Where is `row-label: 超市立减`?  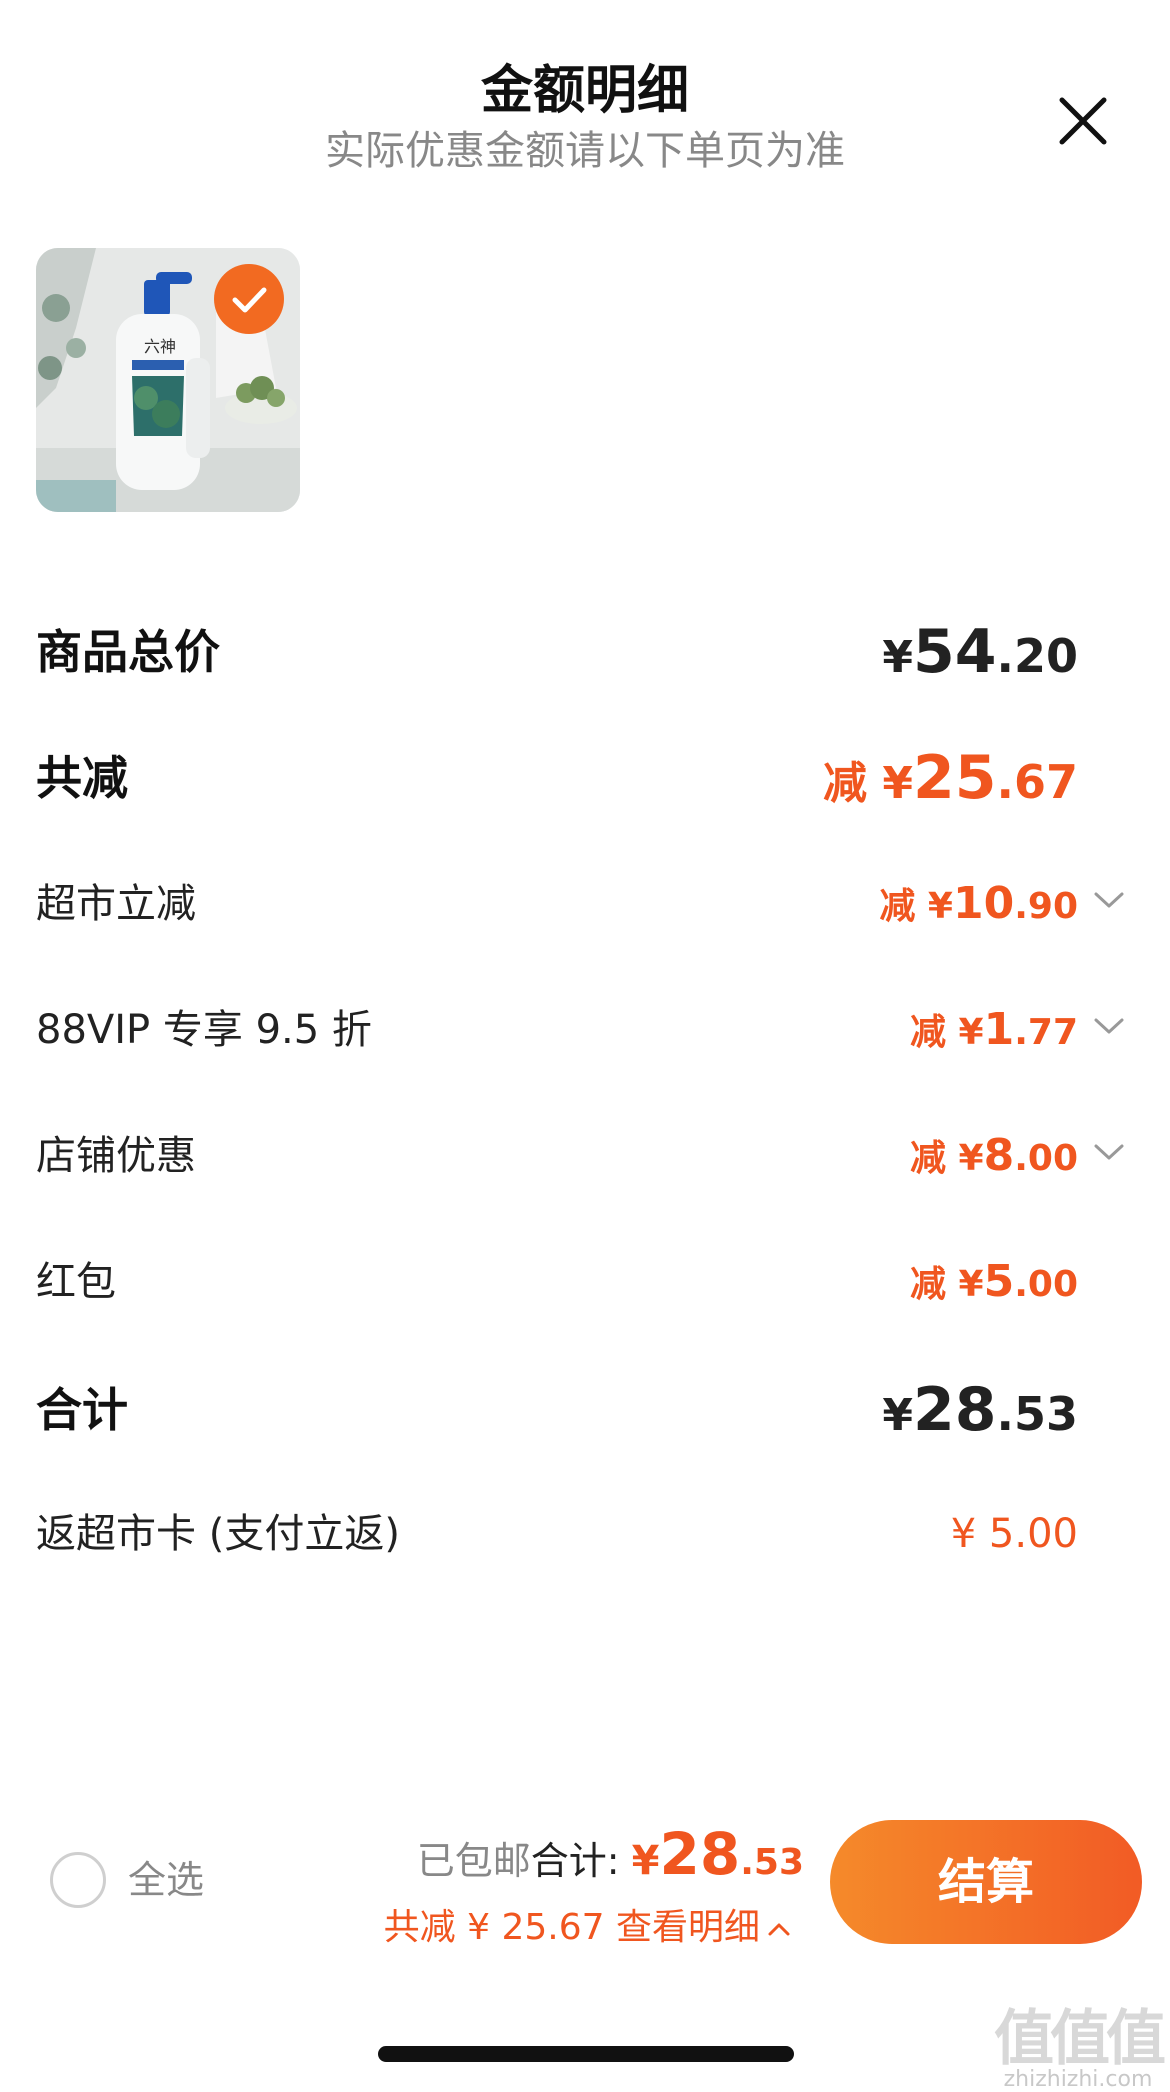 row-label: 超市立减 is located at coordinates (116, 904).